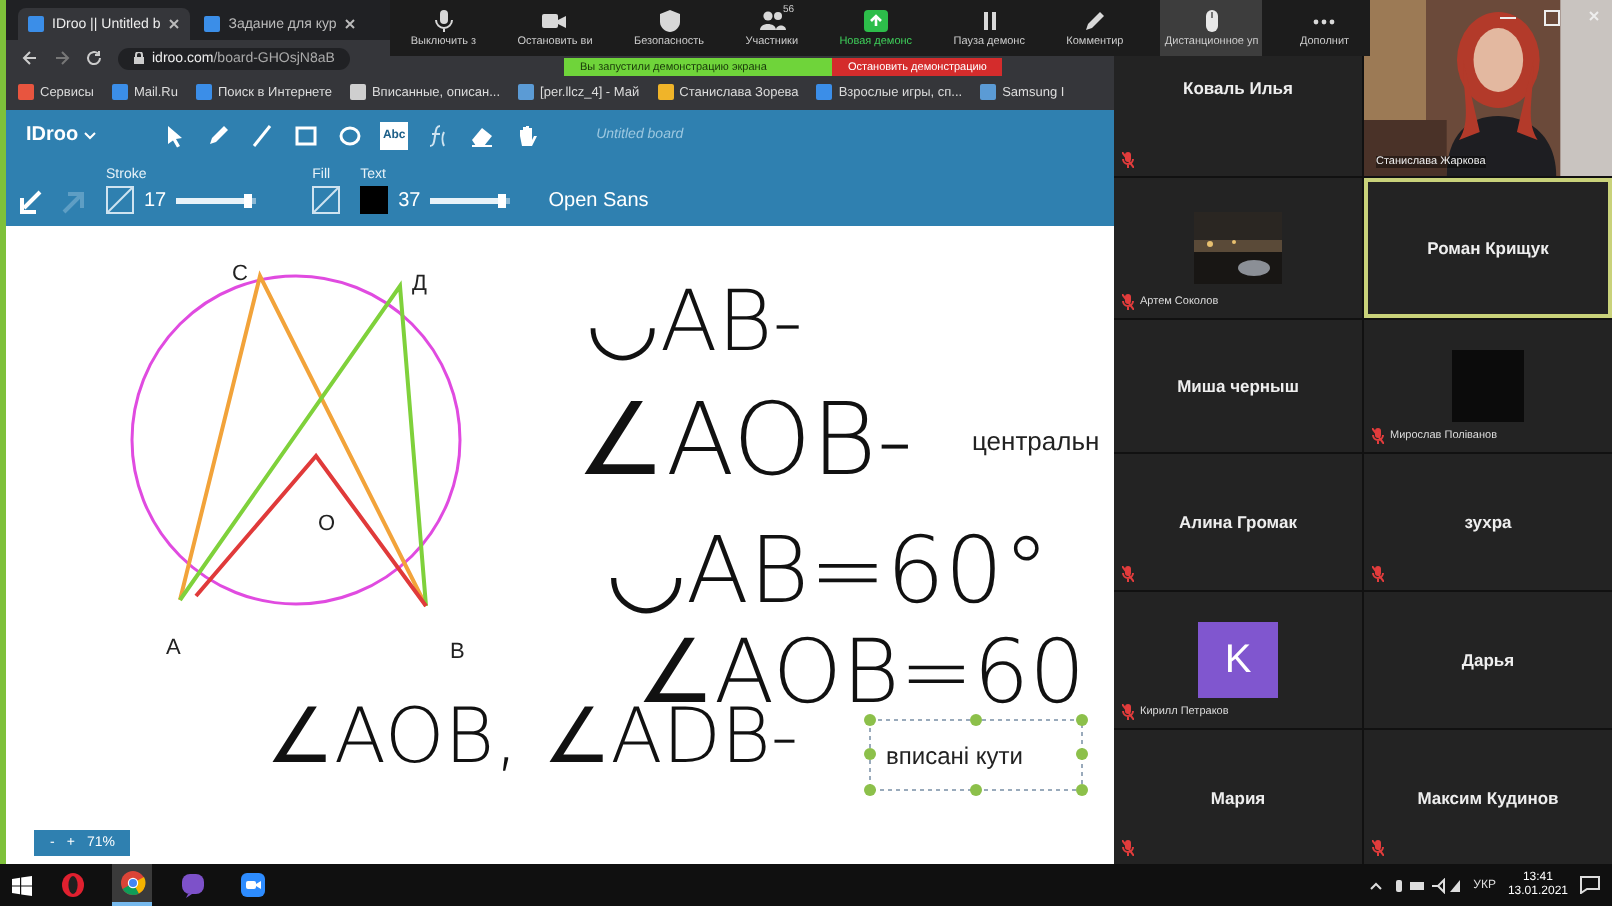  I want to click on font-name: Open Sans, so click(598, 200).